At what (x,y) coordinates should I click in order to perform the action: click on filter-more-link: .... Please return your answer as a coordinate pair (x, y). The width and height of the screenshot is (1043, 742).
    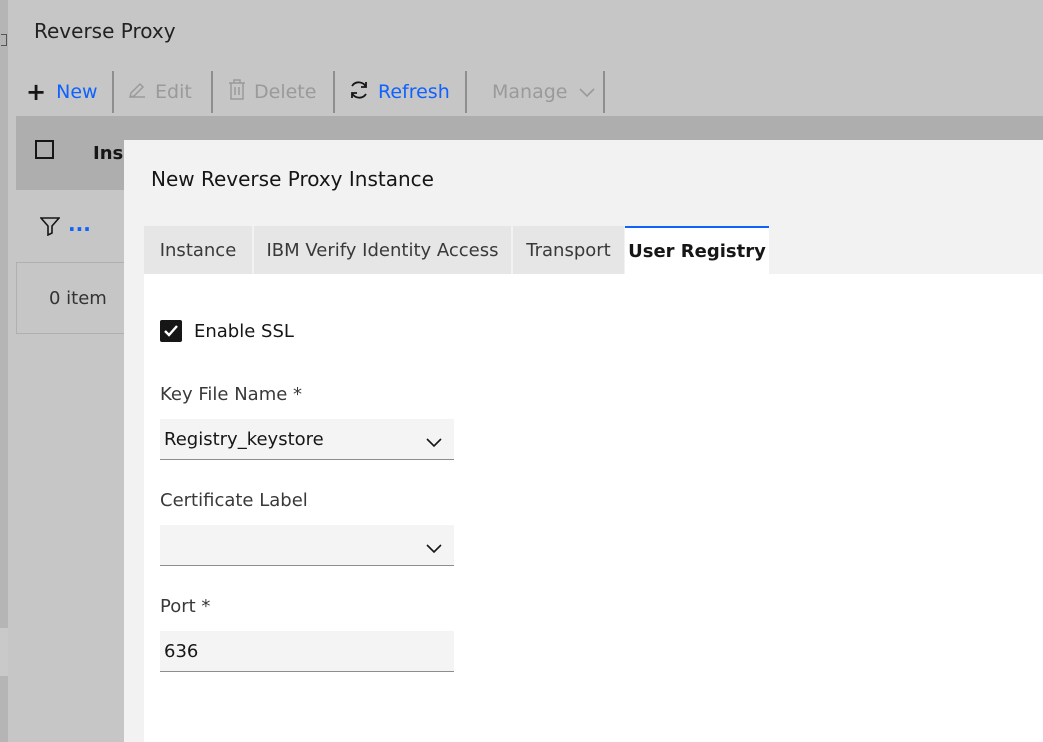
    Looking at the image, I should click on (79, 224).